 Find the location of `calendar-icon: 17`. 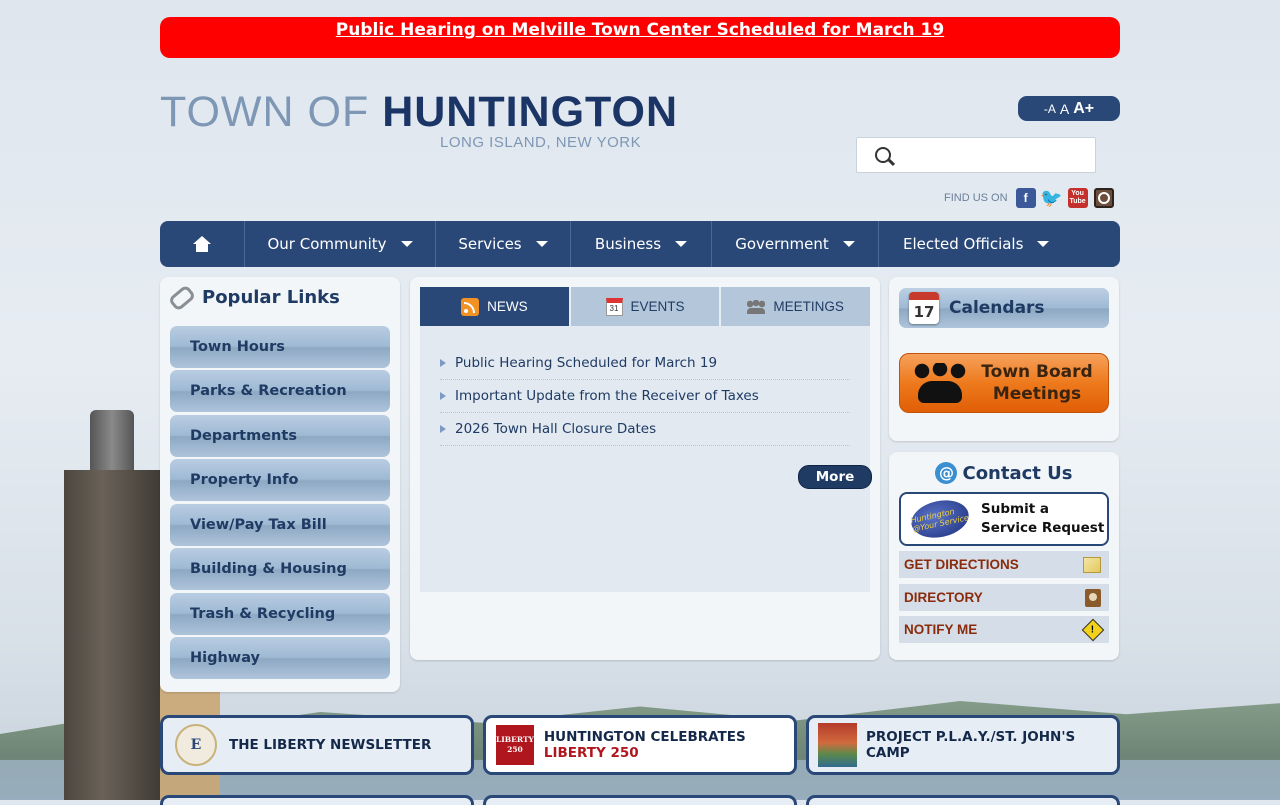

calendar-icon: 17 is located at coordinates (924, 308).